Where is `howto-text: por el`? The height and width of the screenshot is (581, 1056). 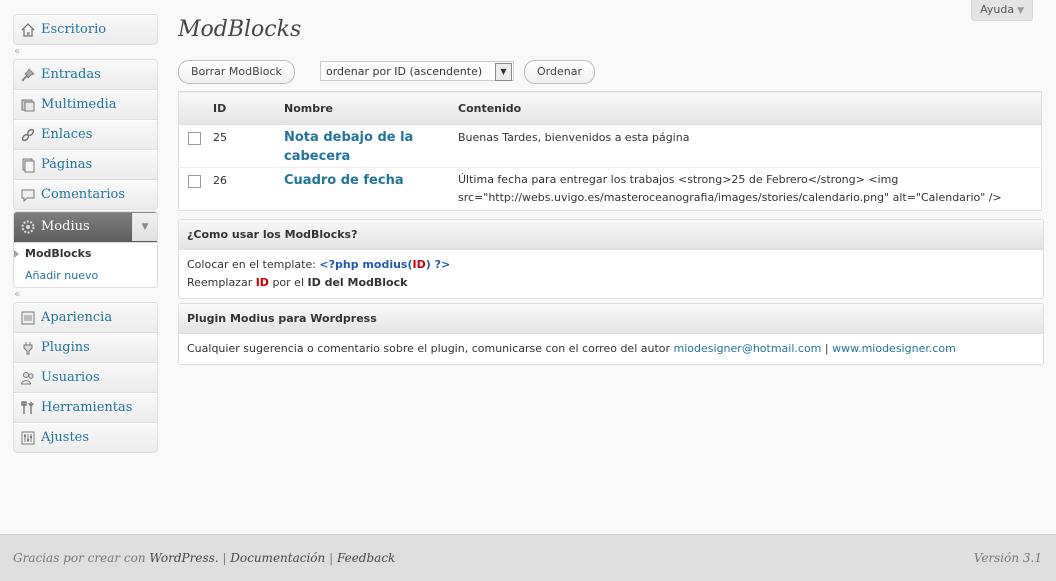
howto-text: por el is located at coordinates (288, 282).